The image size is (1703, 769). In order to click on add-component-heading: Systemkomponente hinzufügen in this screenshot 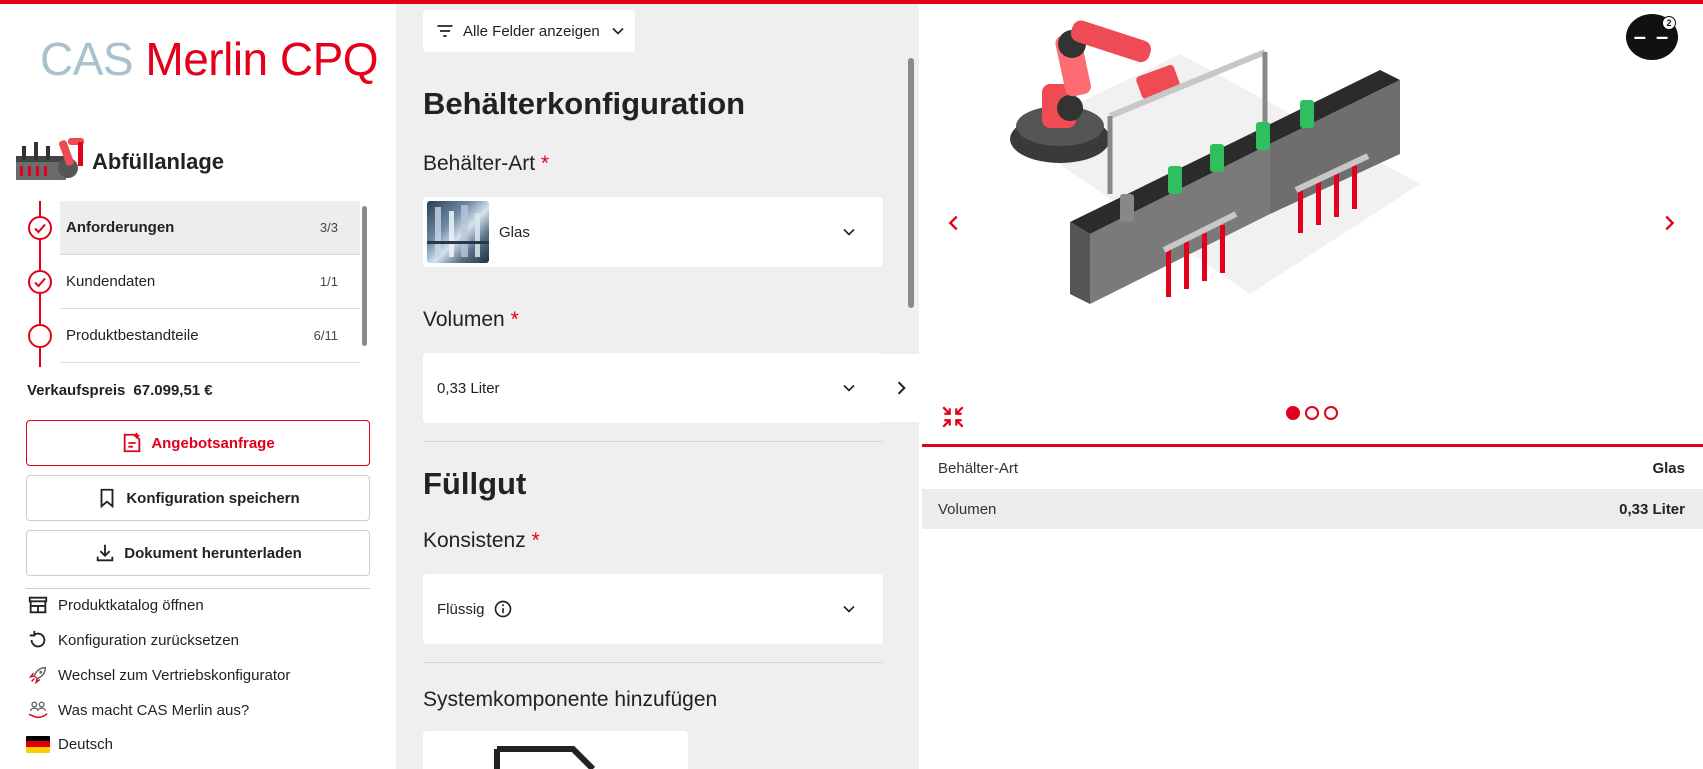, I will do `click(570, 699)`.